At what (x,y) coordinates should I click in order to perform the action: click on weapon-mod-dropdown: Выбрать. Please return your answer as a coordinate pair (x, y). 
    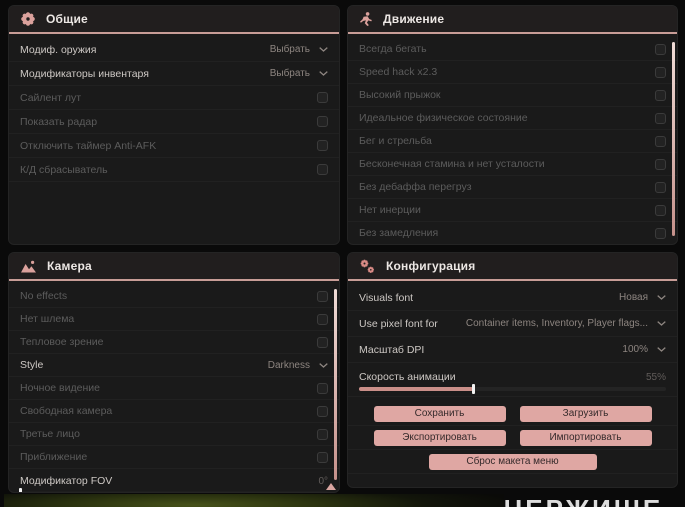
    Looking at the image, I should click on (299, 49).